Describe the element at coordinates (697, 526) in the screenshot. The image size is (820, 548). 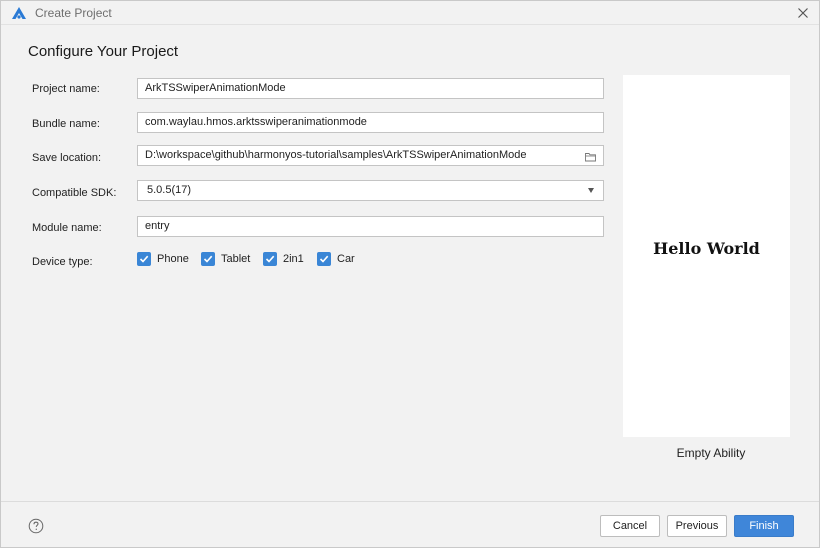
I see `previous-button: Previous` at that location.